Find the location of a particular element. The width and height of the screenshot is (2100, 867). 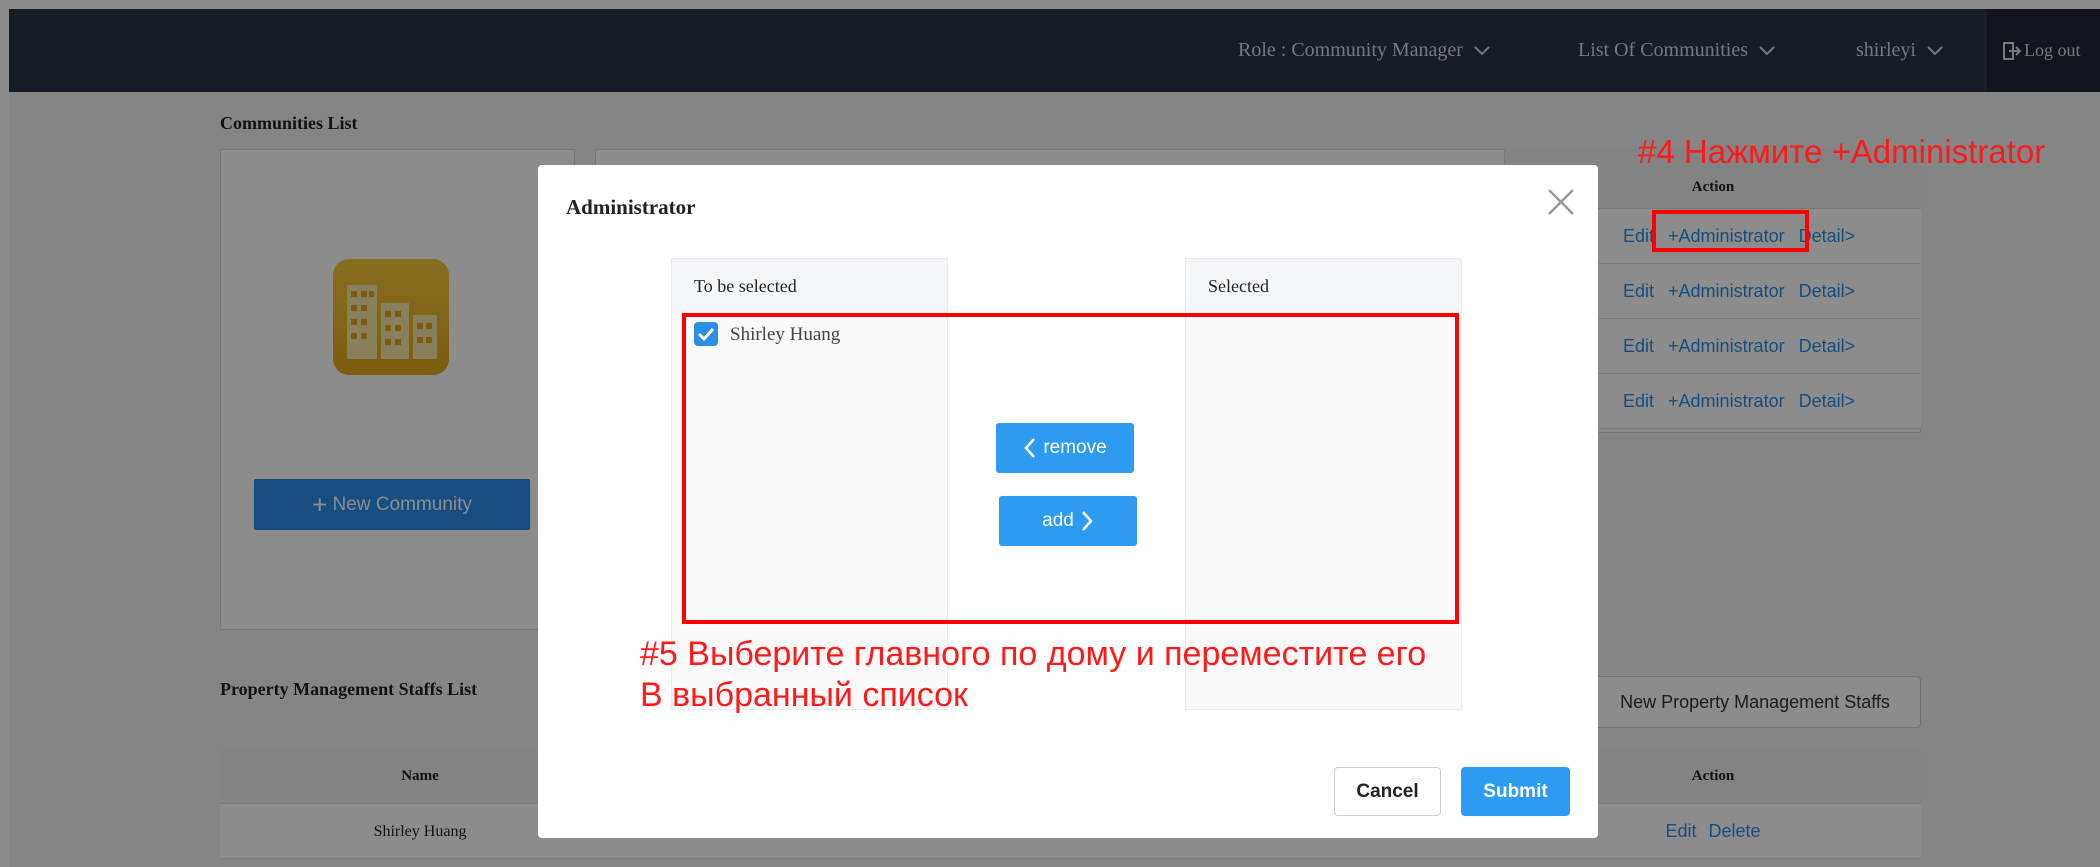

step5-annotation-line2: В выбранный список is located at coordinates (804, 695).